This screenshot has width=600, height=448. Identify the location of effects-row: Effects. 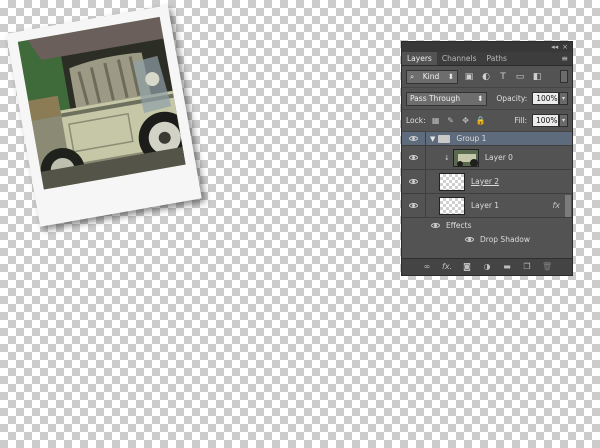
(487, 225).